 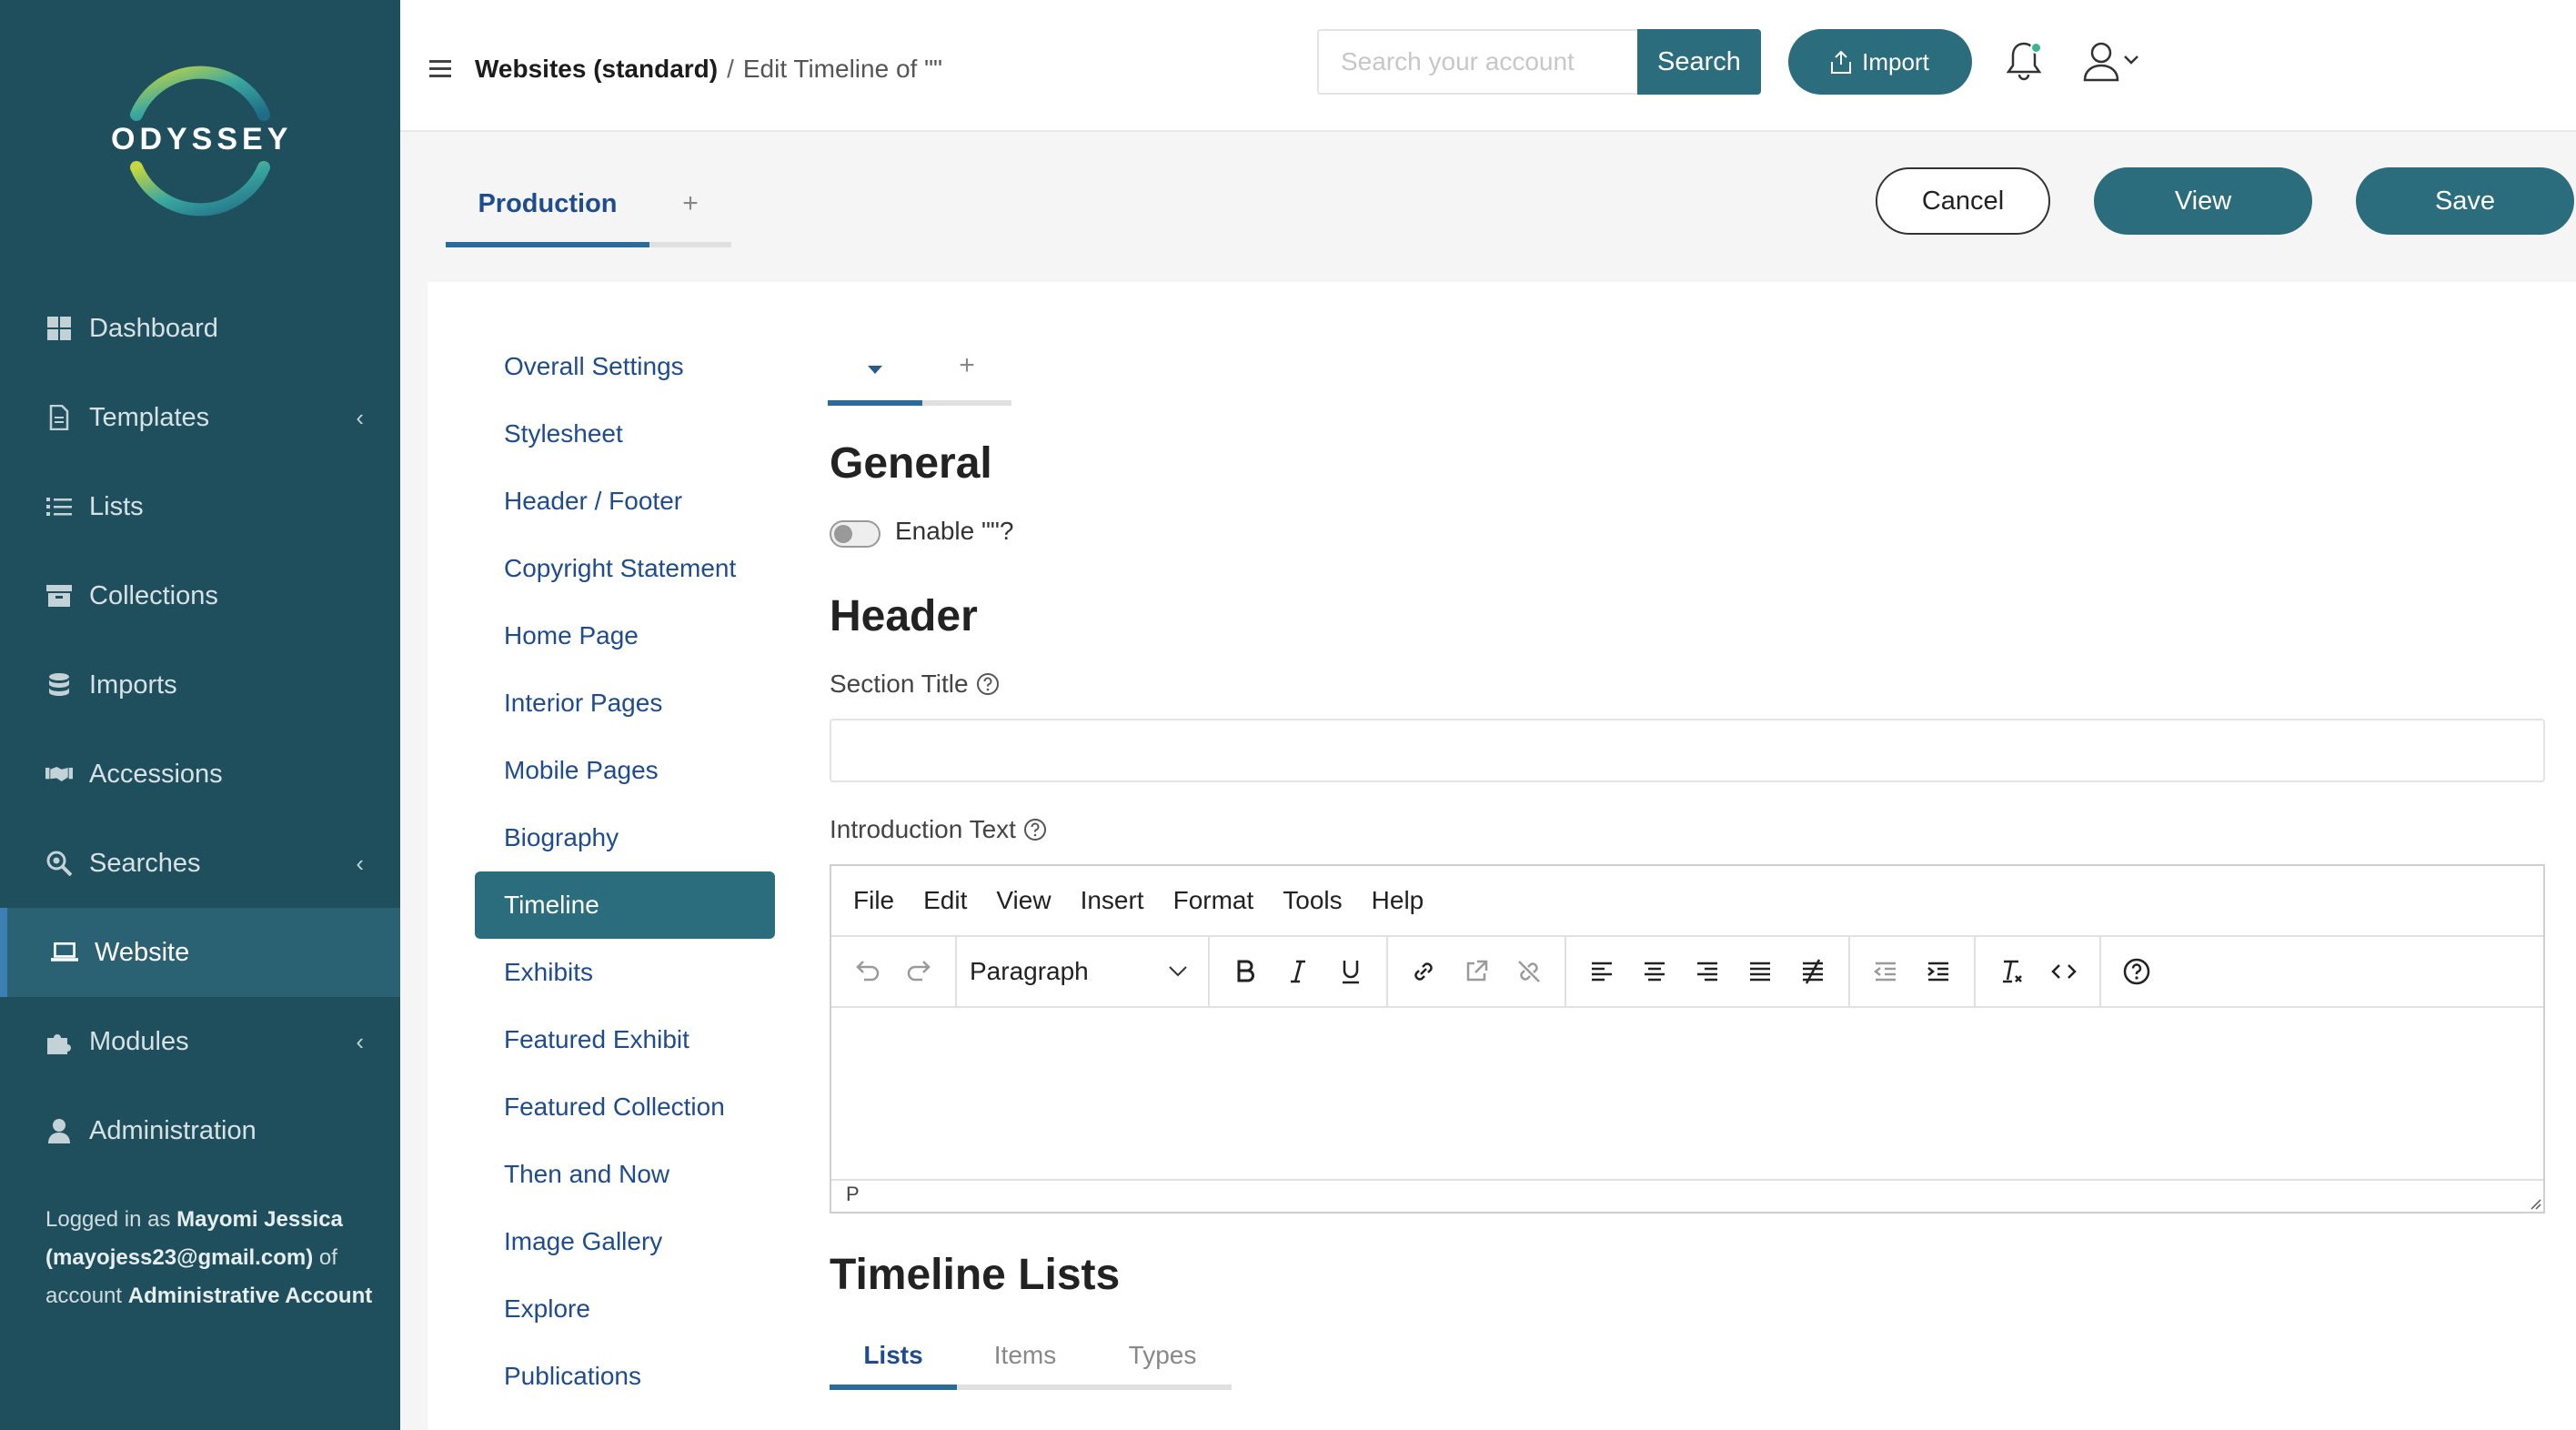 I want to click on insert-link-button, so click(x=1423, y=972).